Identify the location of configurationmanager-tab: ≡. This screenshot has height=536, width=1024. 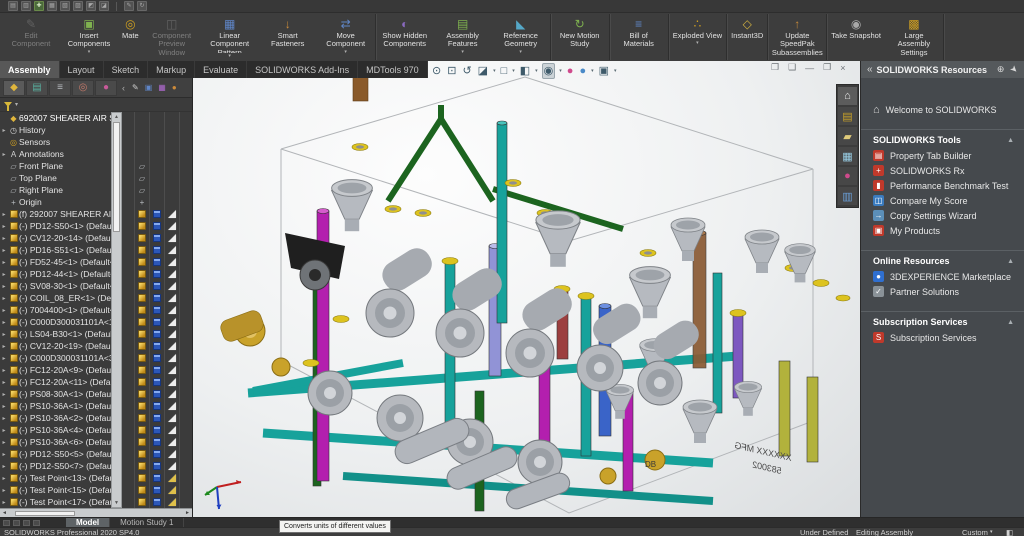
(60, 87).